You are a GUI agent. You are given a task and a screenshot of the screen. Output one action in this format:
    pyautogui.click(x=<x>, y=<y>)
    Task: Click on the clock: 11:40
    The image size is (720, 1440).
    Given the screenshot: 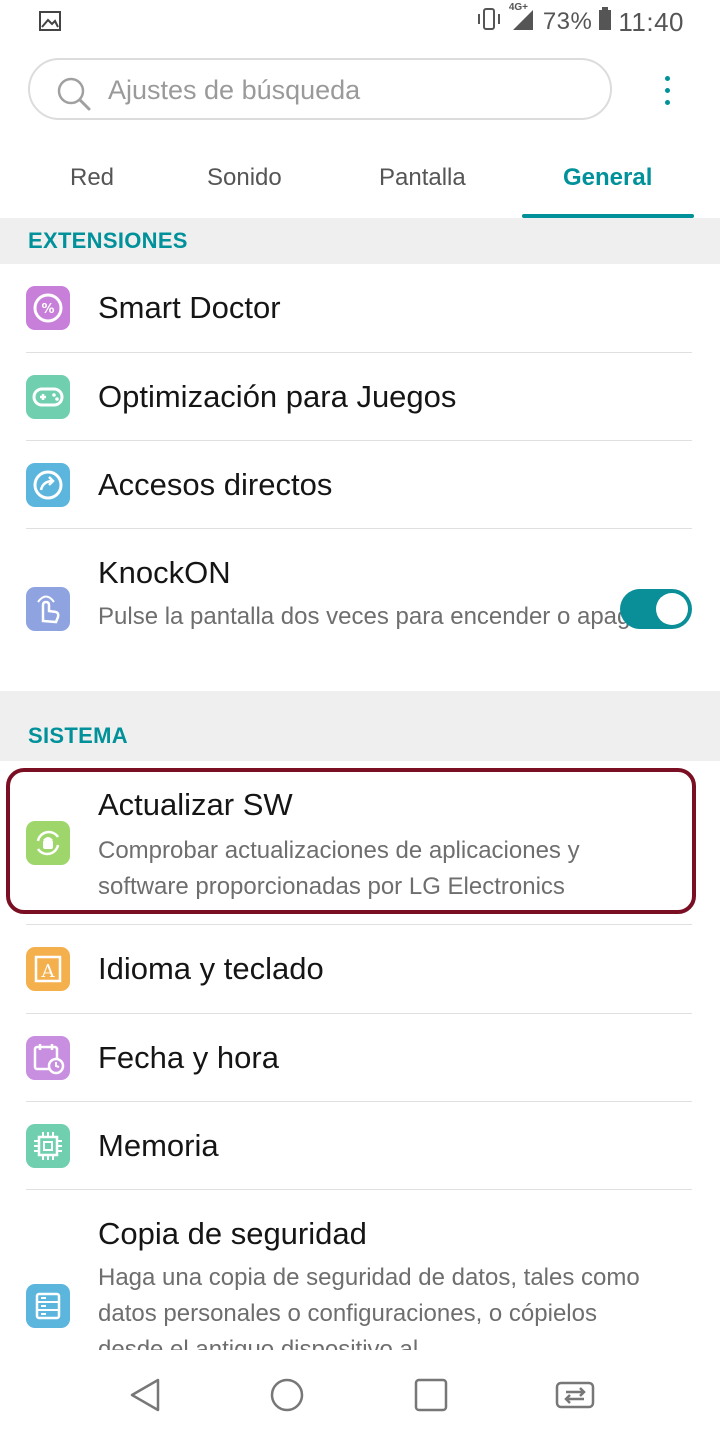 What is the action you would take?
    pyautogui.click(x=651, y=21)
    